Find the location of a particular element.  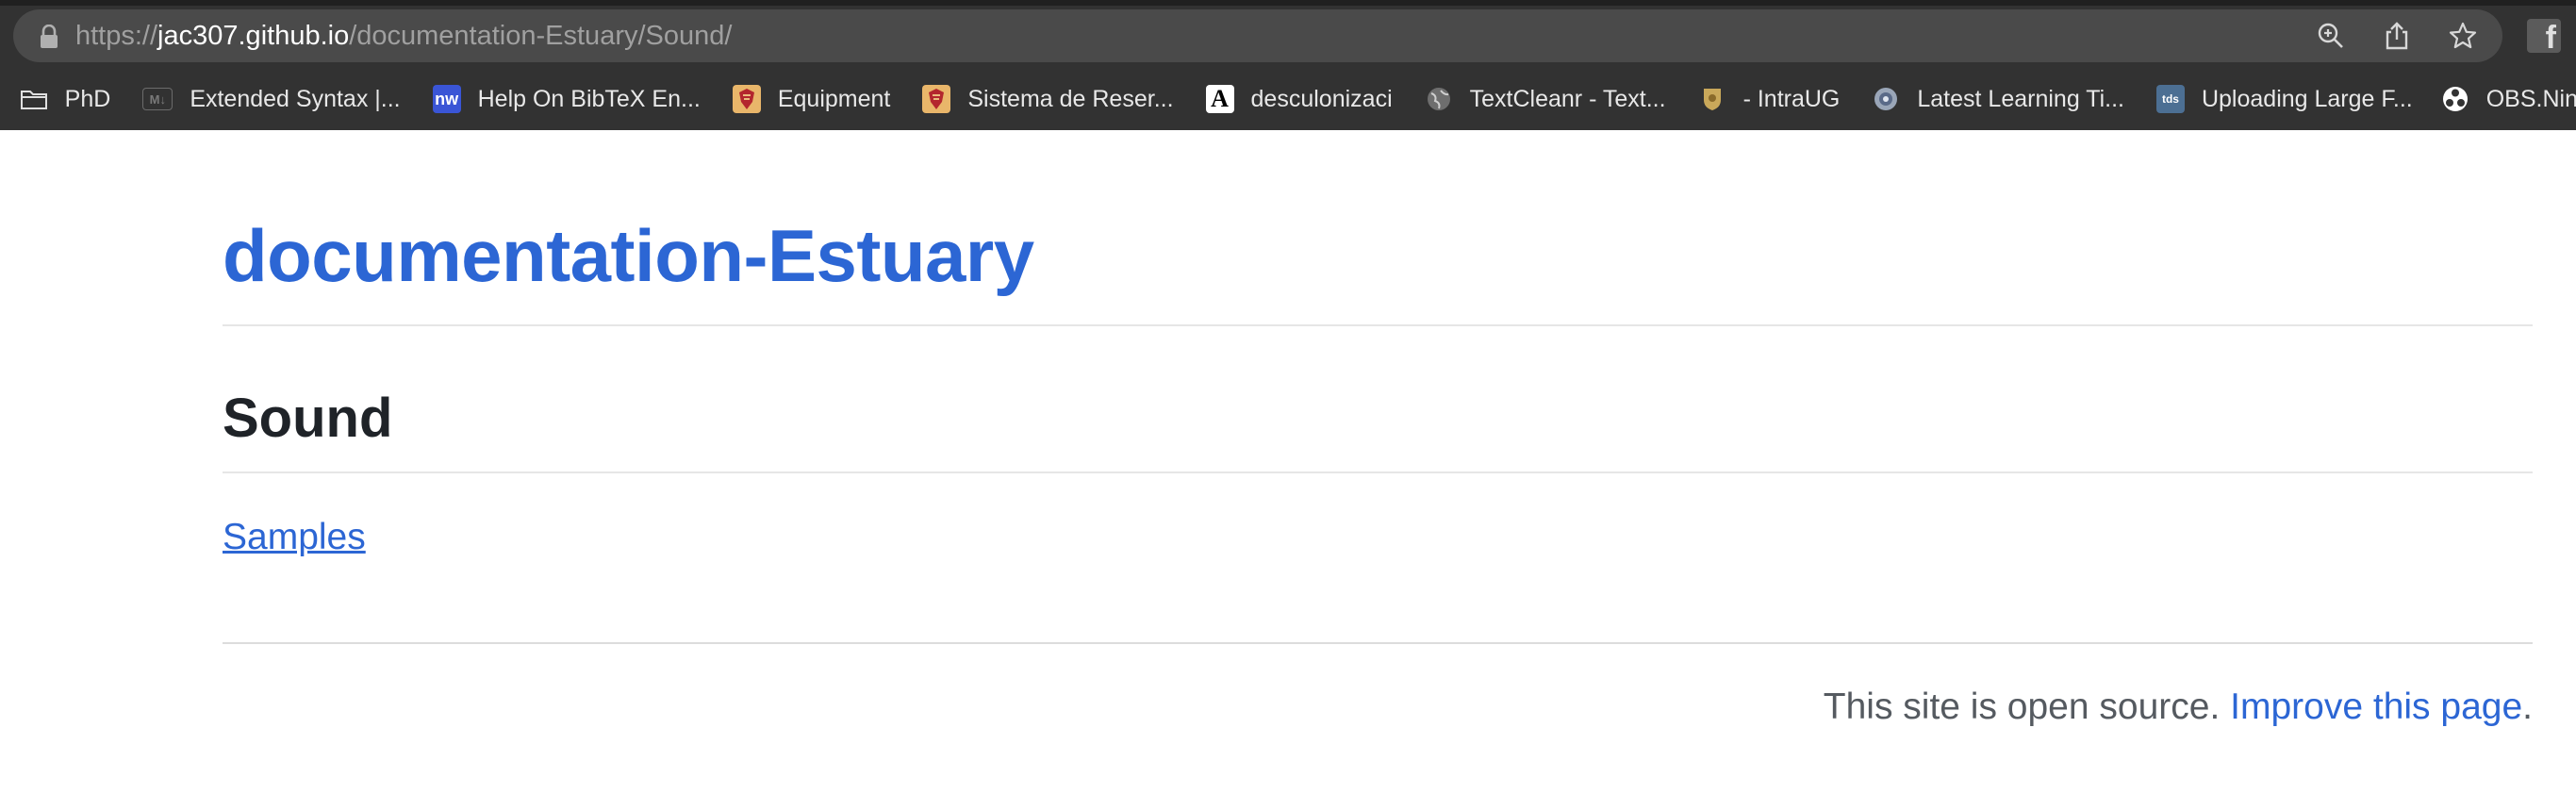

footer-period: . is located at coordinates (2527, 706).